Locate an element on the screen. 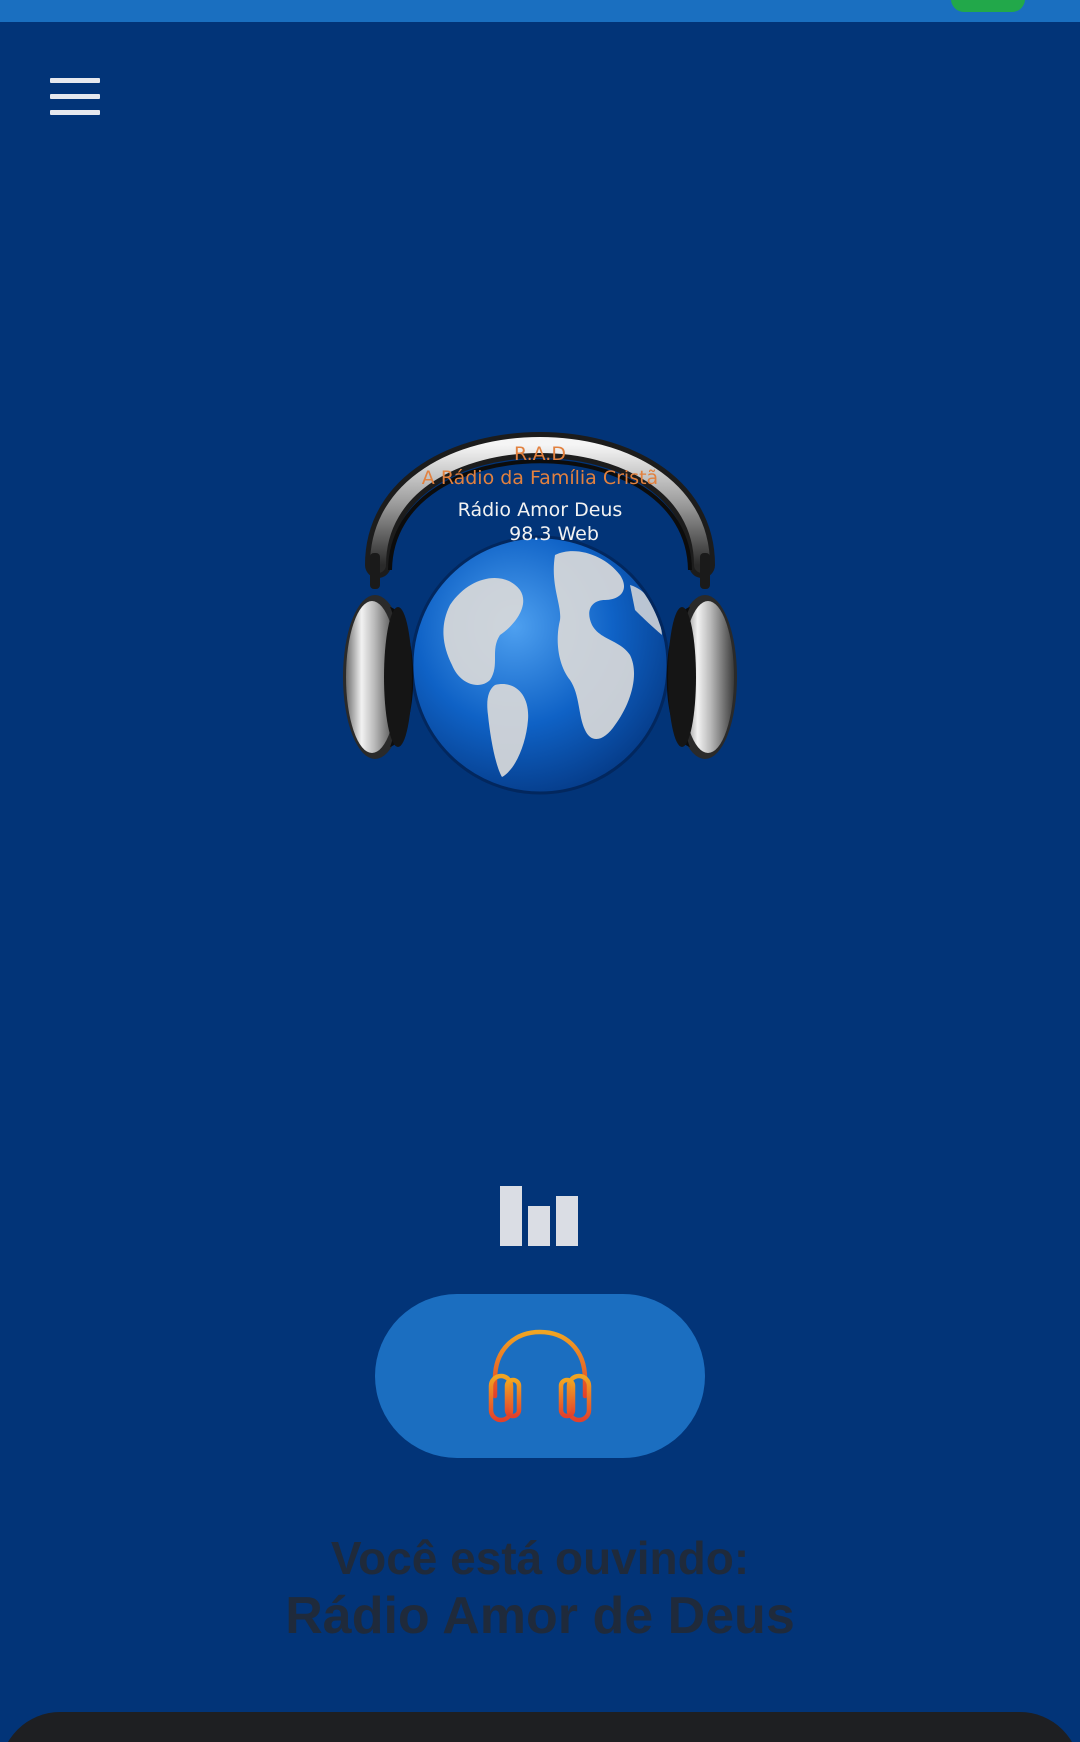 This screenshot has height=1742, width=1080. play-button is located at coordinates (540, 1376).